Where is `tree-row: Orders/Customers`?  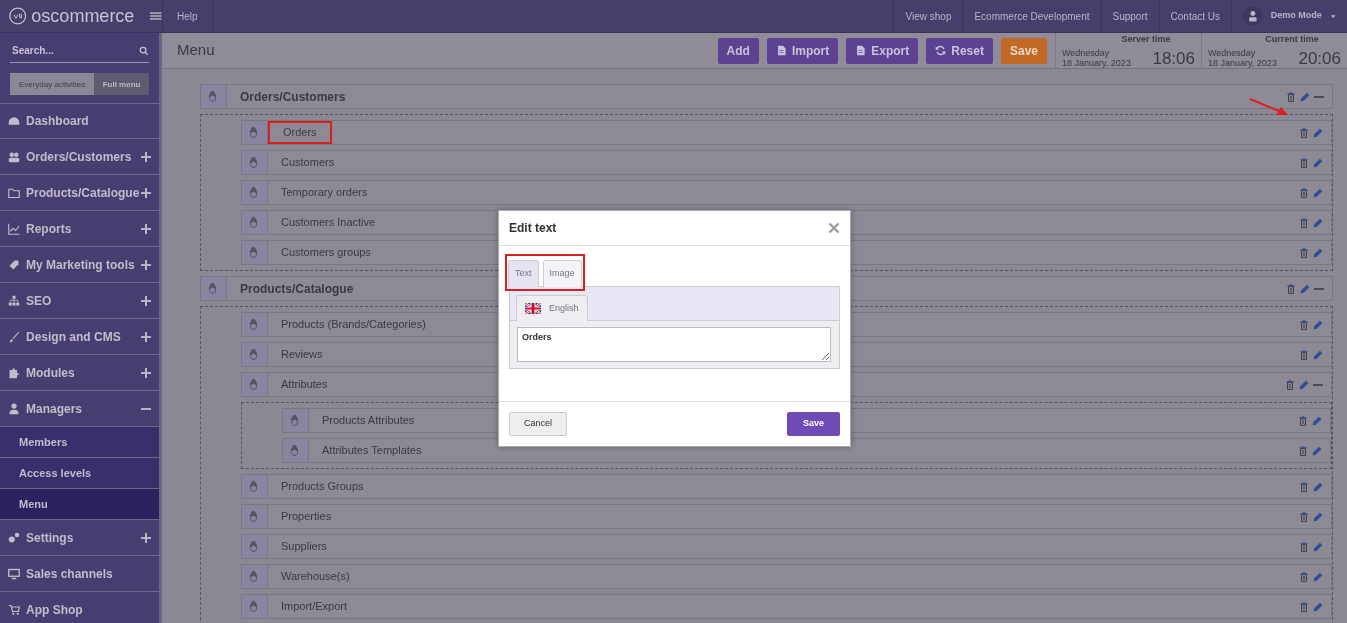 tree-row: Orders/Customers is located at coordinates (766, 96).